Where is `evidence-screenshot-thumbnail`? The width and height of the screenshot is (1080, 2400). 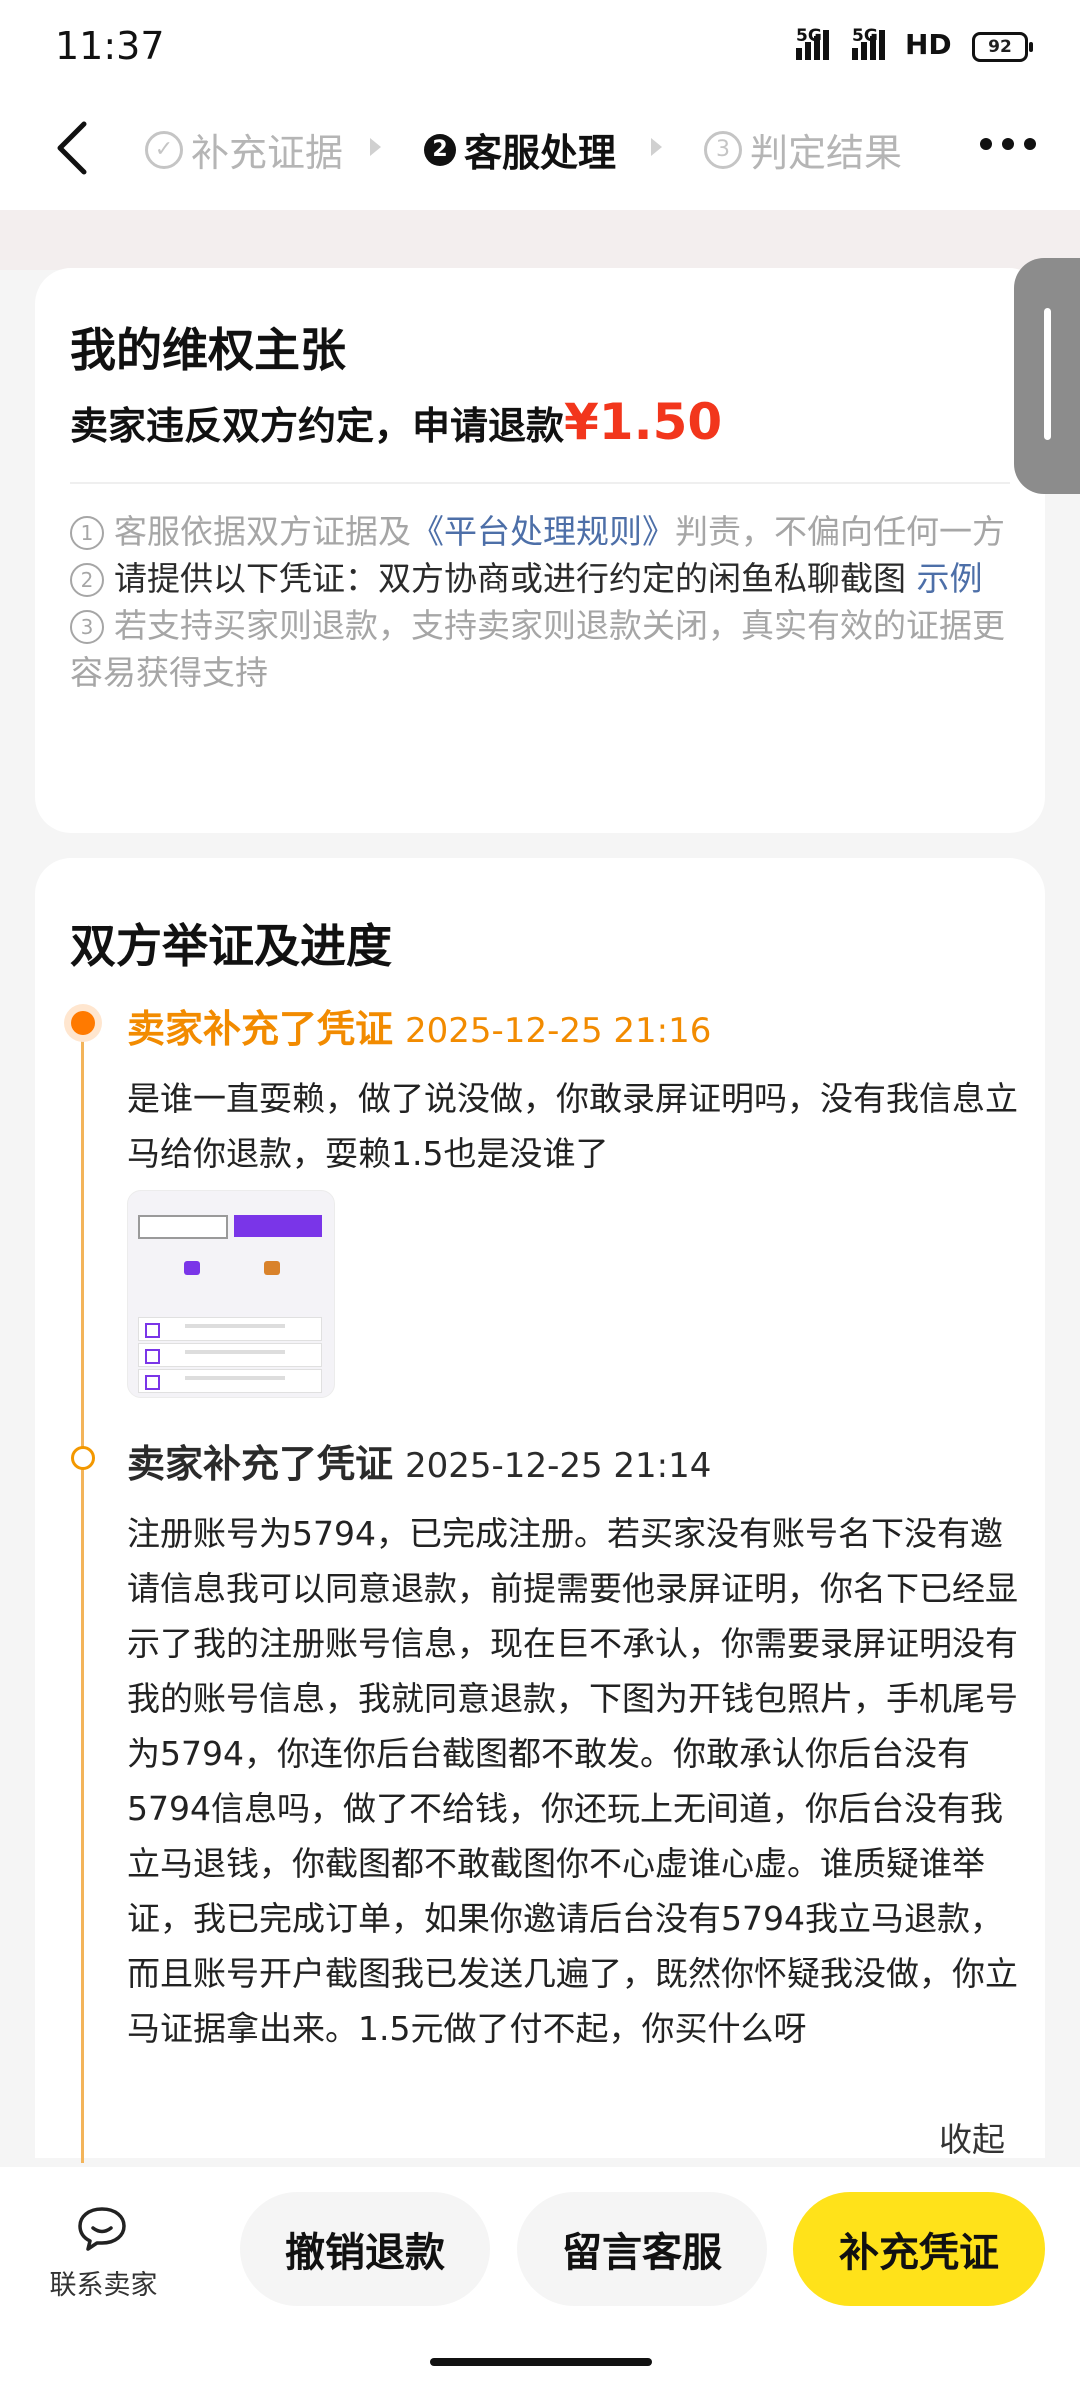
evidence-screenshot-thumbnail is located at coordinates (231, 1294).